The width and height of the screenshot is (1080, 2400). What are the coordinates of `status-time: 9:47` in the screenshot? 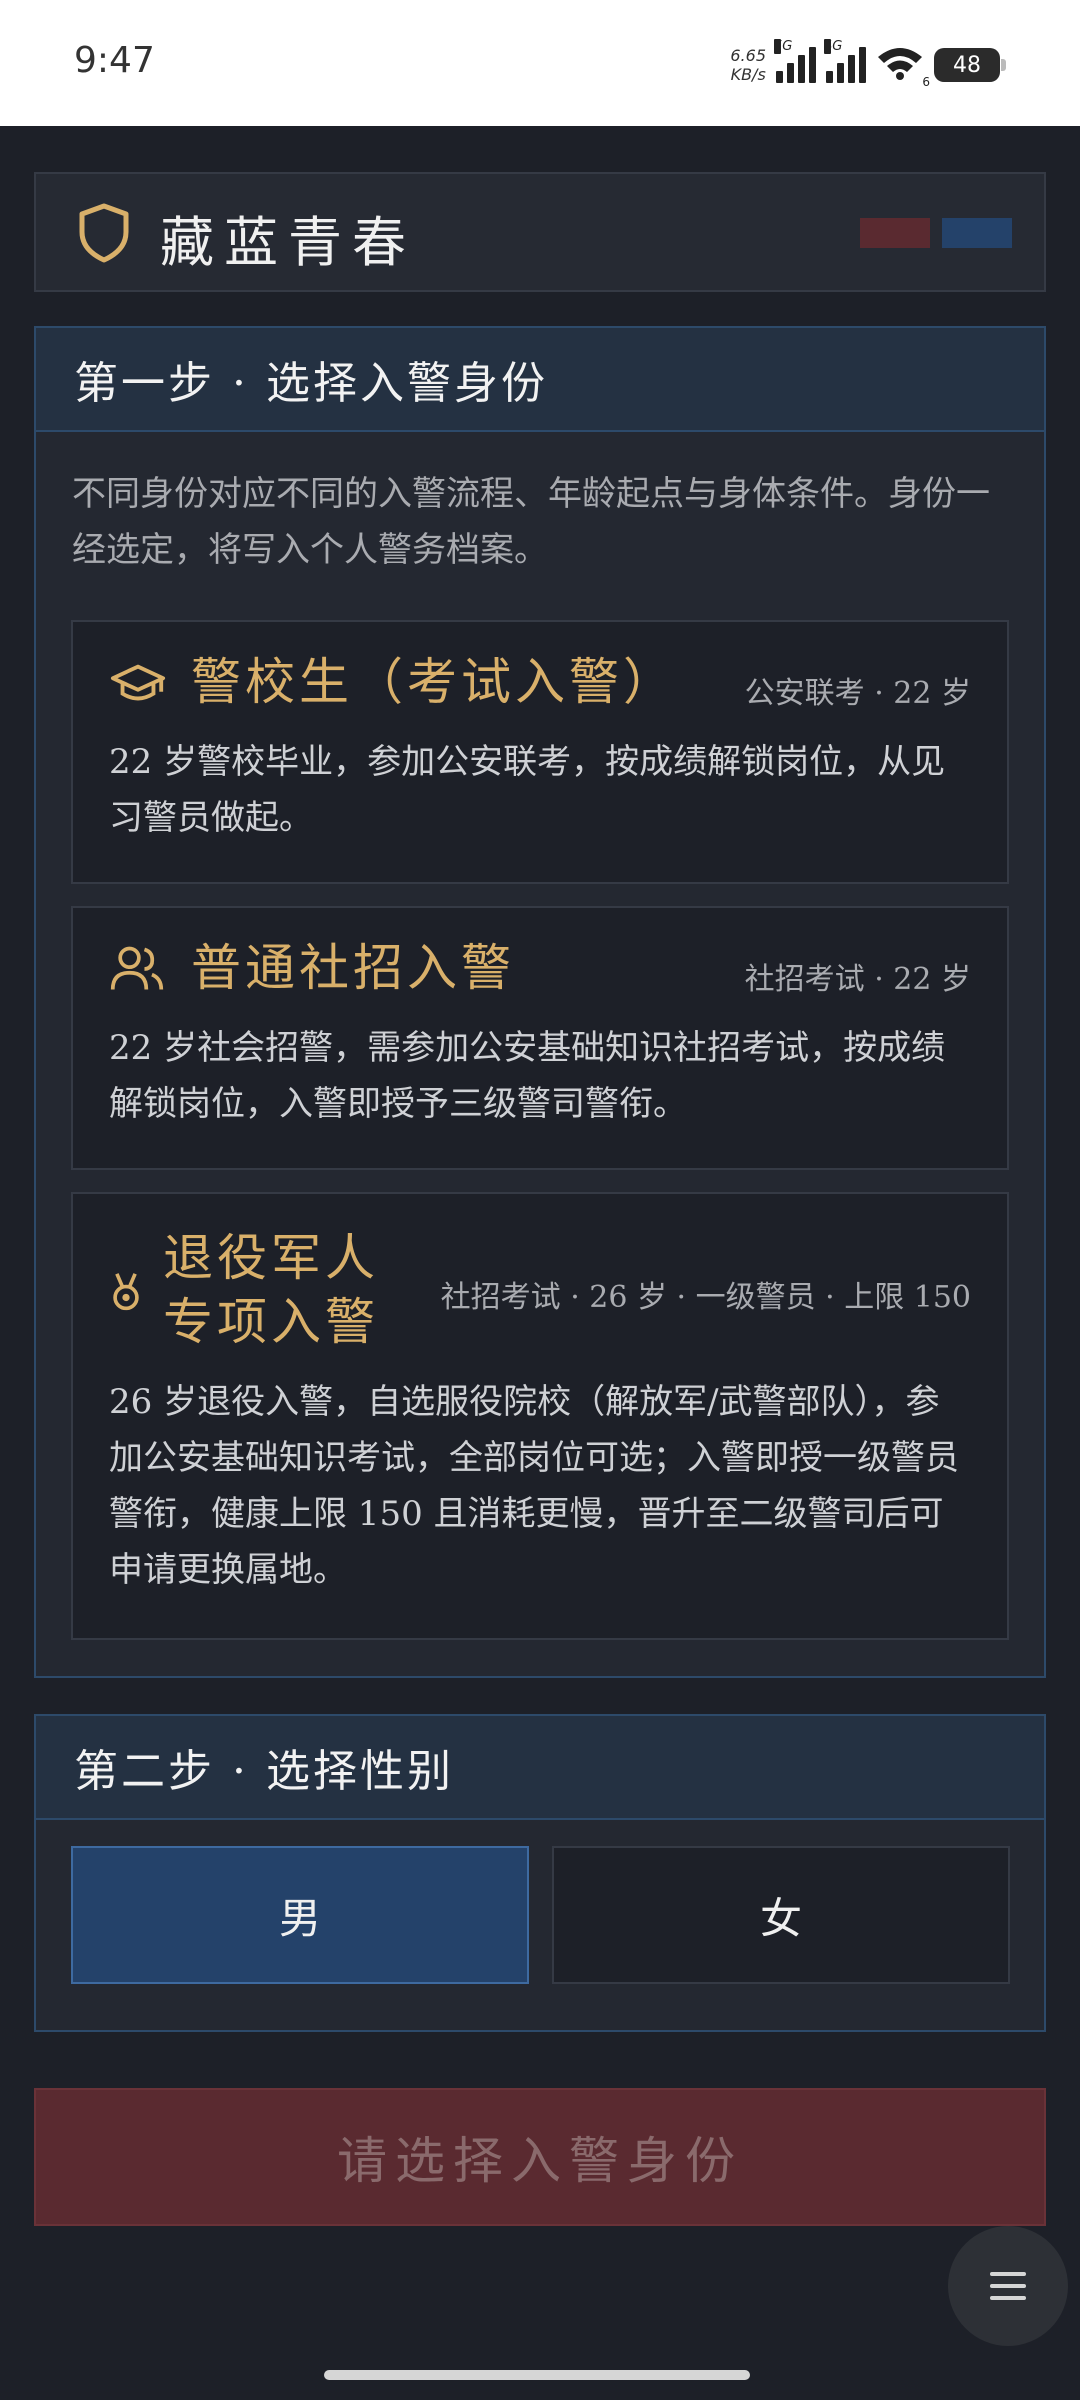 It's located at (114, 60).